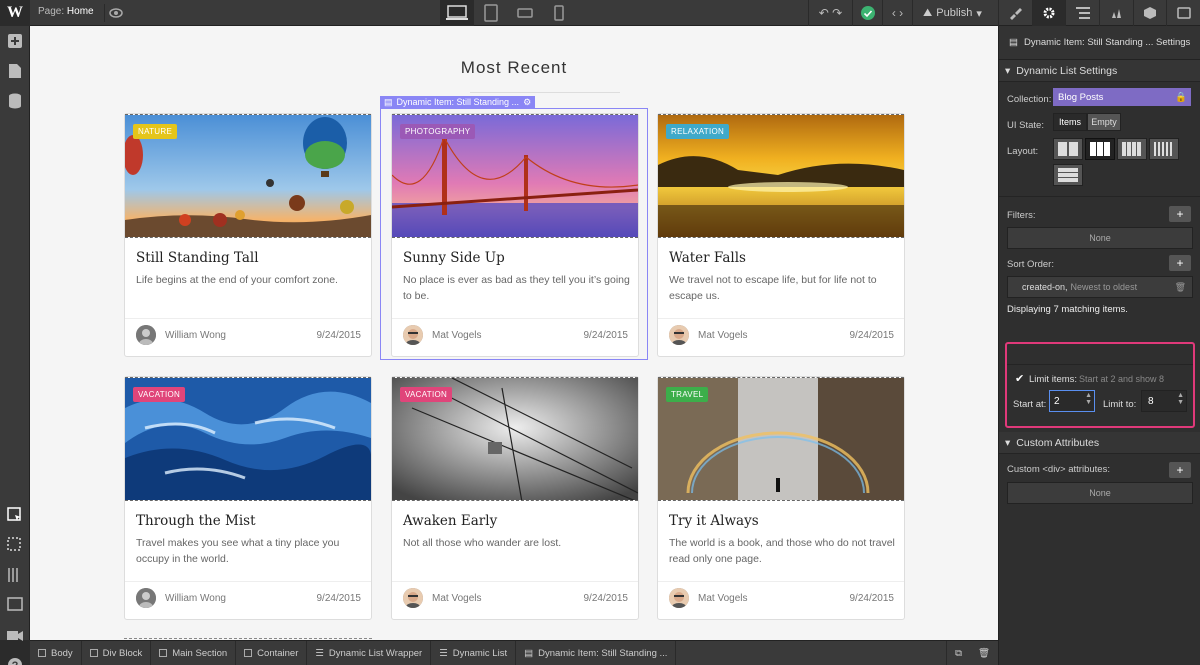 The width and height of the screenshot is (1200, 665). I want to click on preview-select-icon, so click(15, 545).